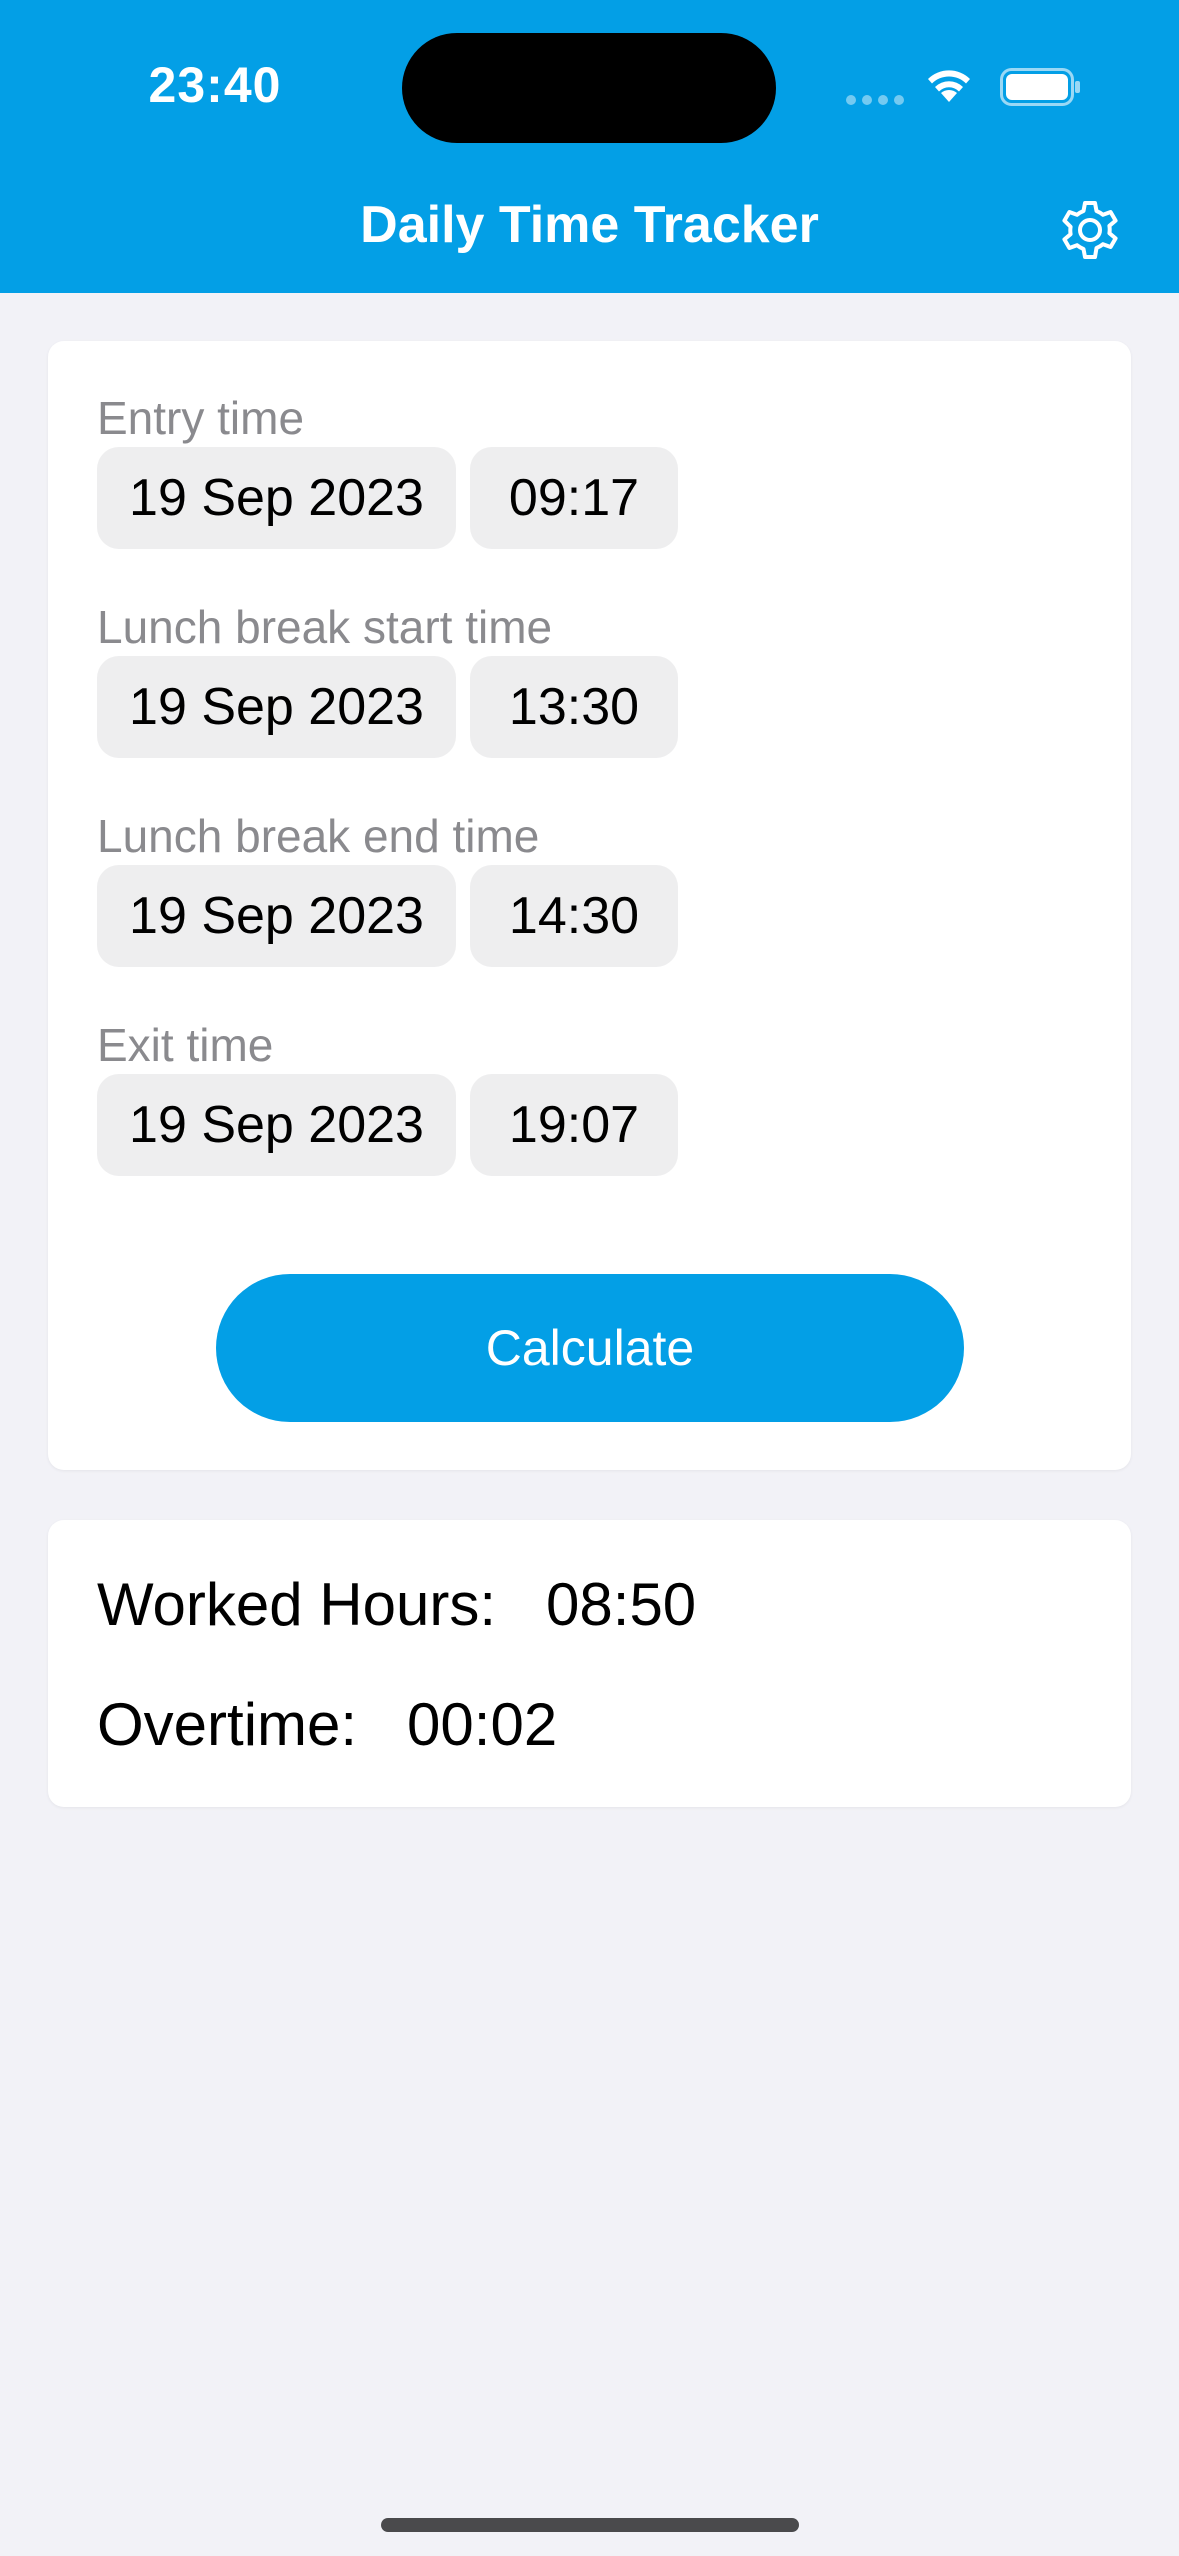  I want to click on worked-hours-row: Worked Hours: 08:50, so click(396, 1604).